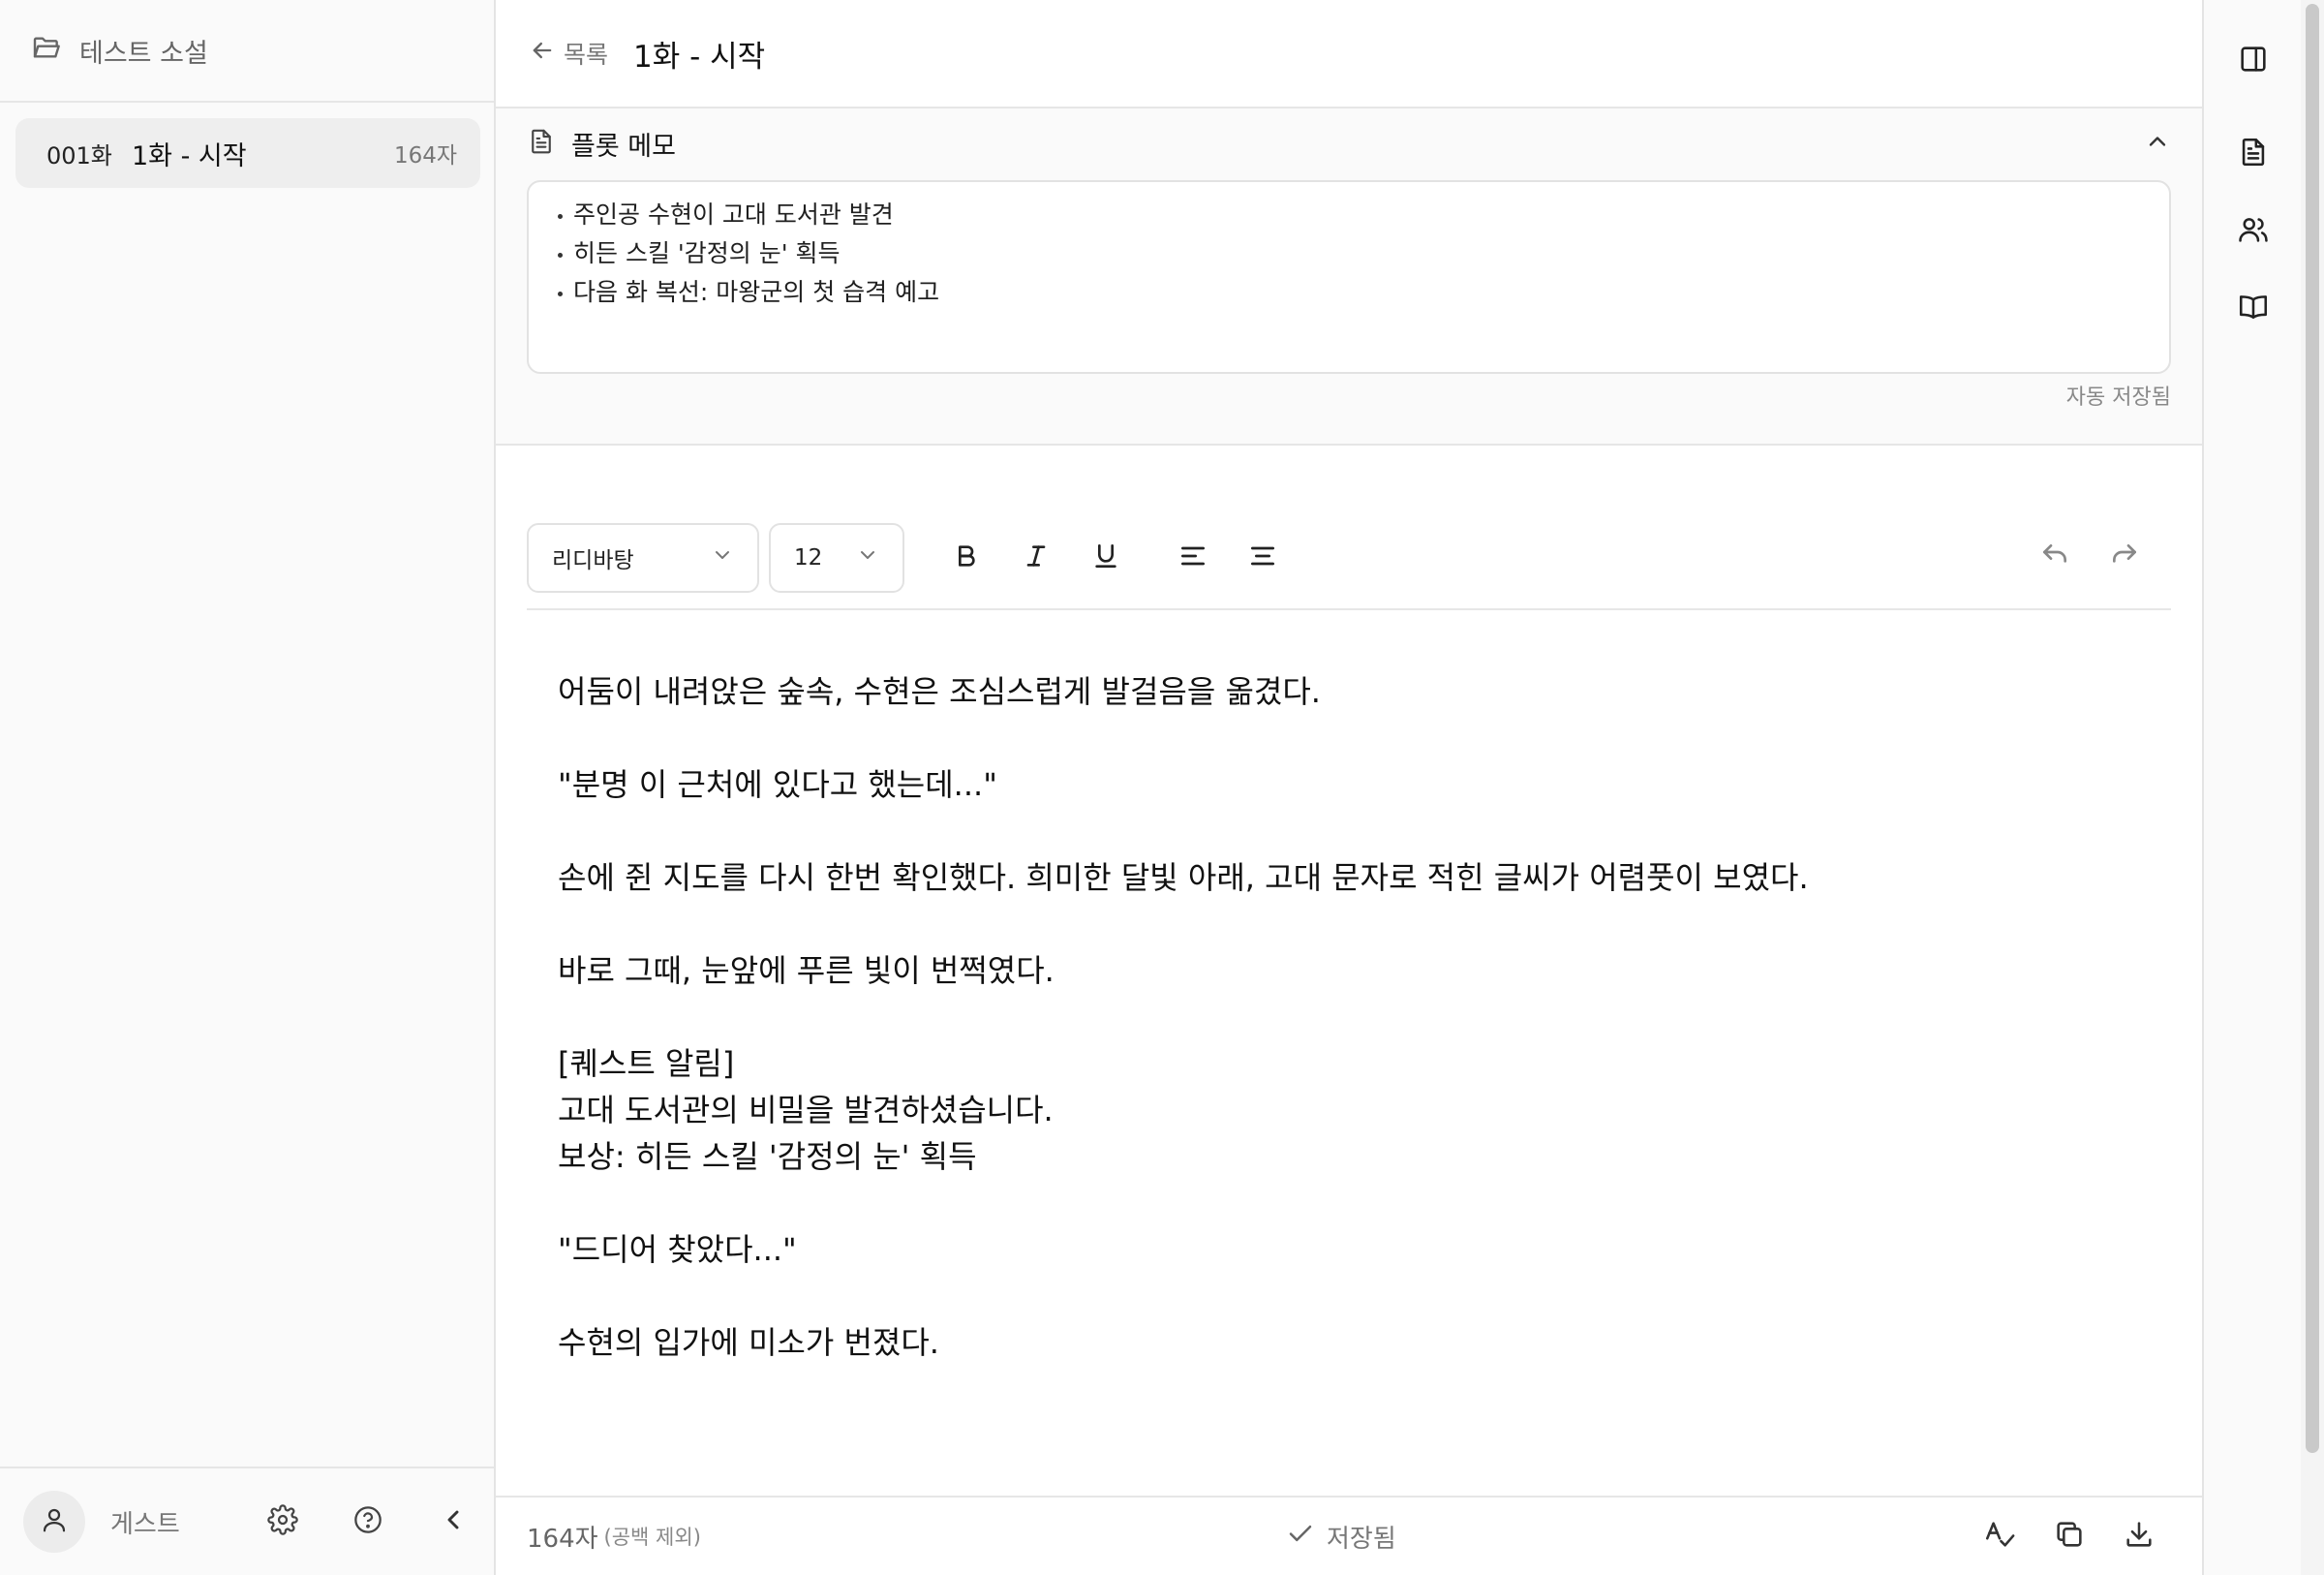 This screenshot has width=2324, height=1575. I want to click on back-to-list-link: 목록, so click(568, 53).